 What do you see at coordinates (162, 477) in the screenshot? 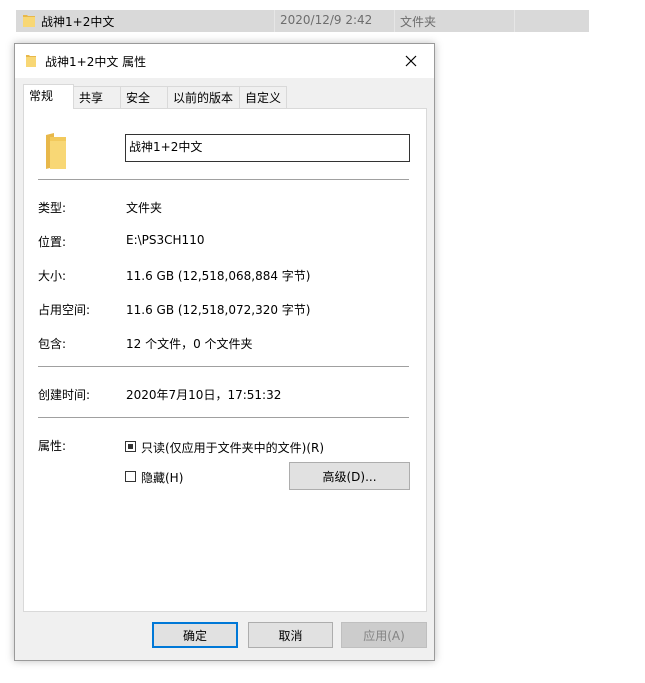
I see `hidden-label: 隐藏(H)` at bounding box center [162, 477].